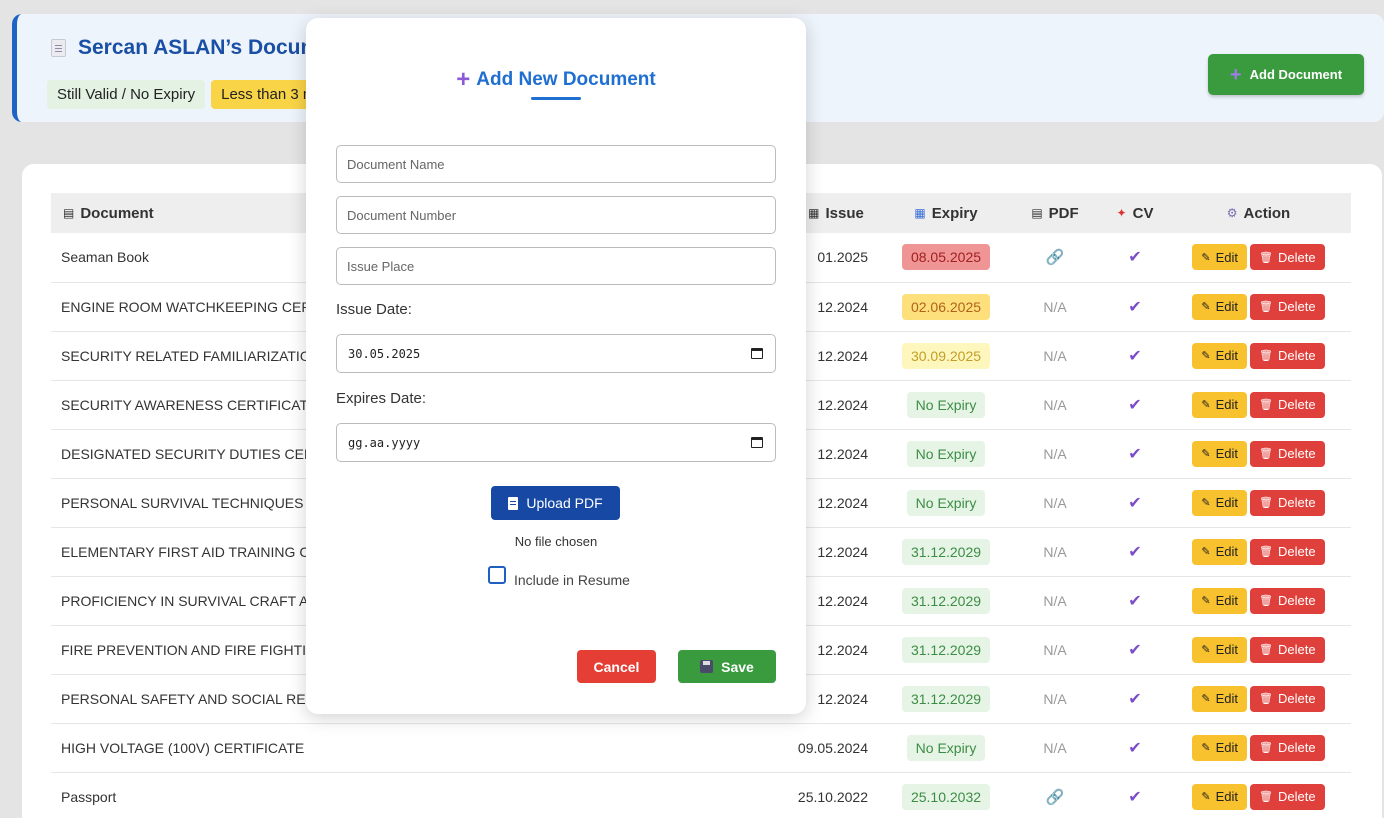 This screenshot has height=818, width=1384. I want to click on issue-date-cell: 09.05.2024, so click(832, 747).